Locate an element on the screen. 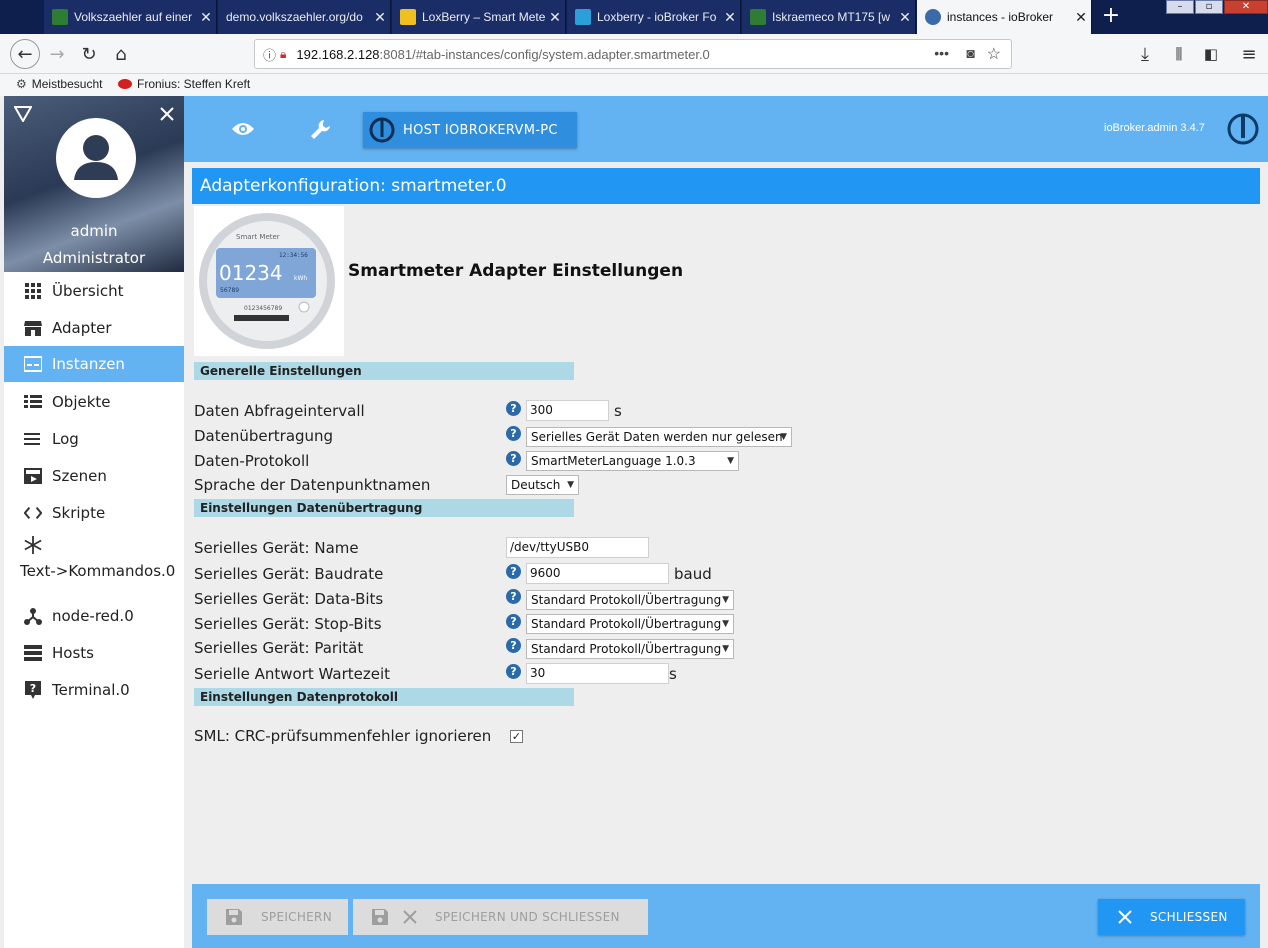 Image resolution: width=1268 pixels, height=948 pixels. sidebar-item-uebersicht: Übersicht is located at coordinates (94, 291).